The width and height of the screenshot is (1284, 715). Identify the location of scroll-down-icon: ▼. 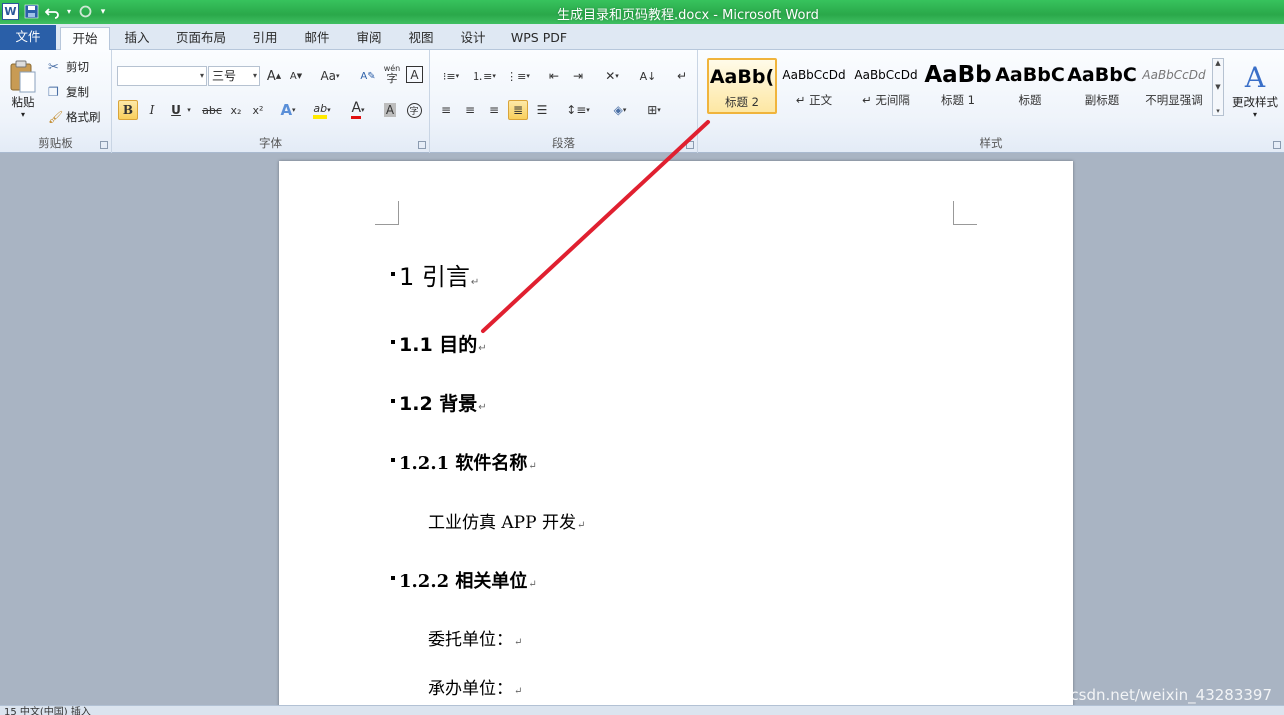
(1217, 87).